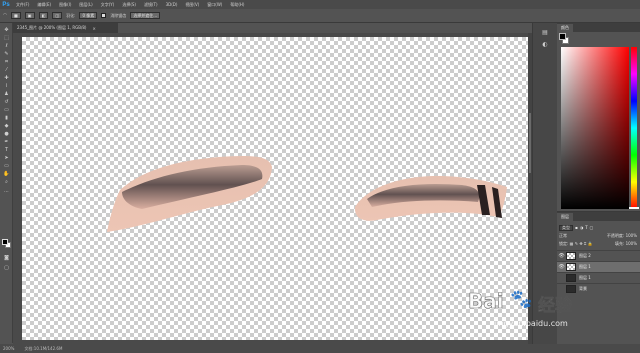 The width and height of the screenshot is (640, 353). I want to click on color-fg-bg-swatches, so click(564, 39).